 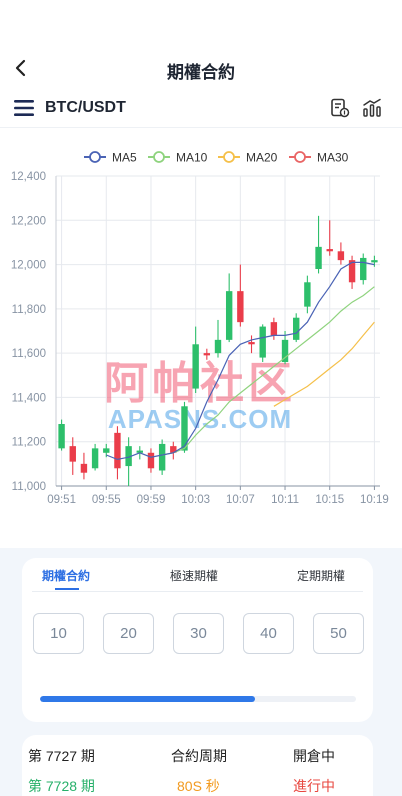 What do you see at coordinates (197, 765) in the screenshot?
I see `period-info-card: 第 7727 期 合約周期 開倉中 第 7728 期 80S 秒 進行中` at bounding box center [197, 765].